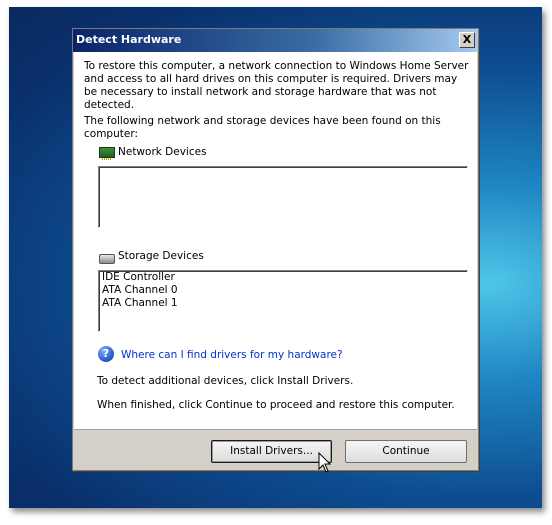 The width and height of the screenshot is (552, 525). Describe the element at coordinates (107, 259) in the screenshot. I see `hard-disk-icon` at that location.